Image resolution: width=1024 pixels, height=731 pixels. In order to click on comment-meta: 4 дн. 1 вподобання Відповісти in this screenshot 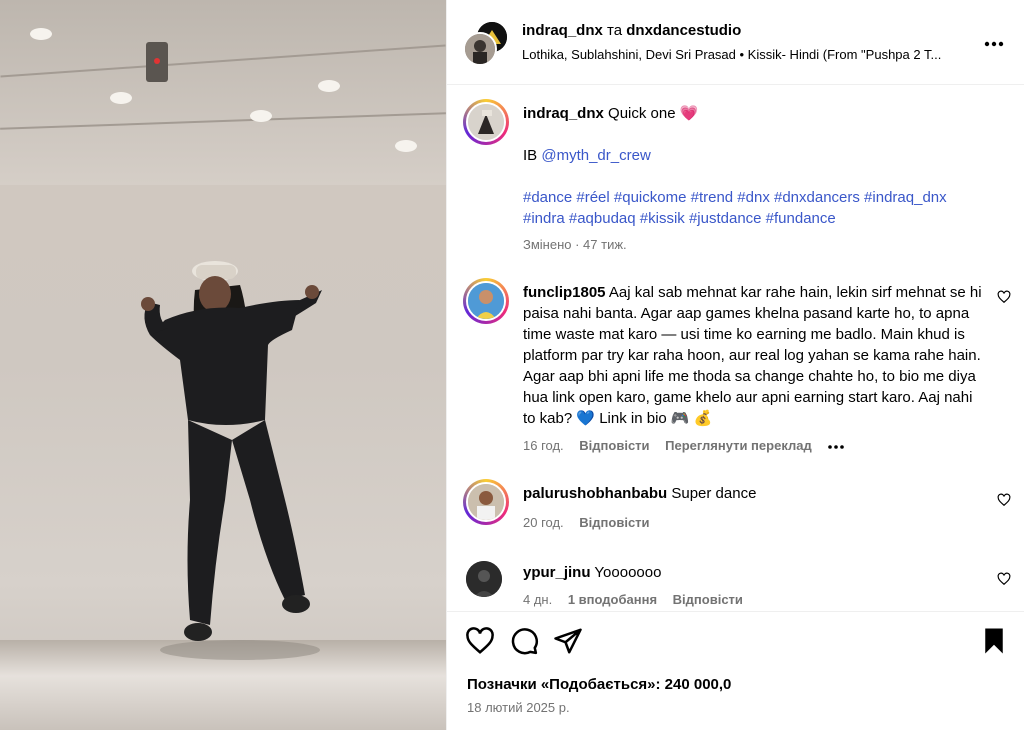, I will do `click(639, 599)`.